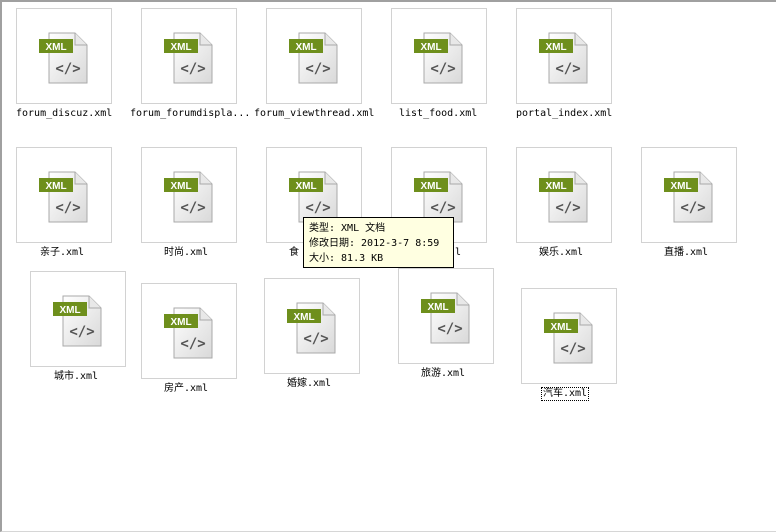  Describe the element at coordinates (314, 114) in the screenshot. I see `file-name: forum_viewthread.xml` at that location.